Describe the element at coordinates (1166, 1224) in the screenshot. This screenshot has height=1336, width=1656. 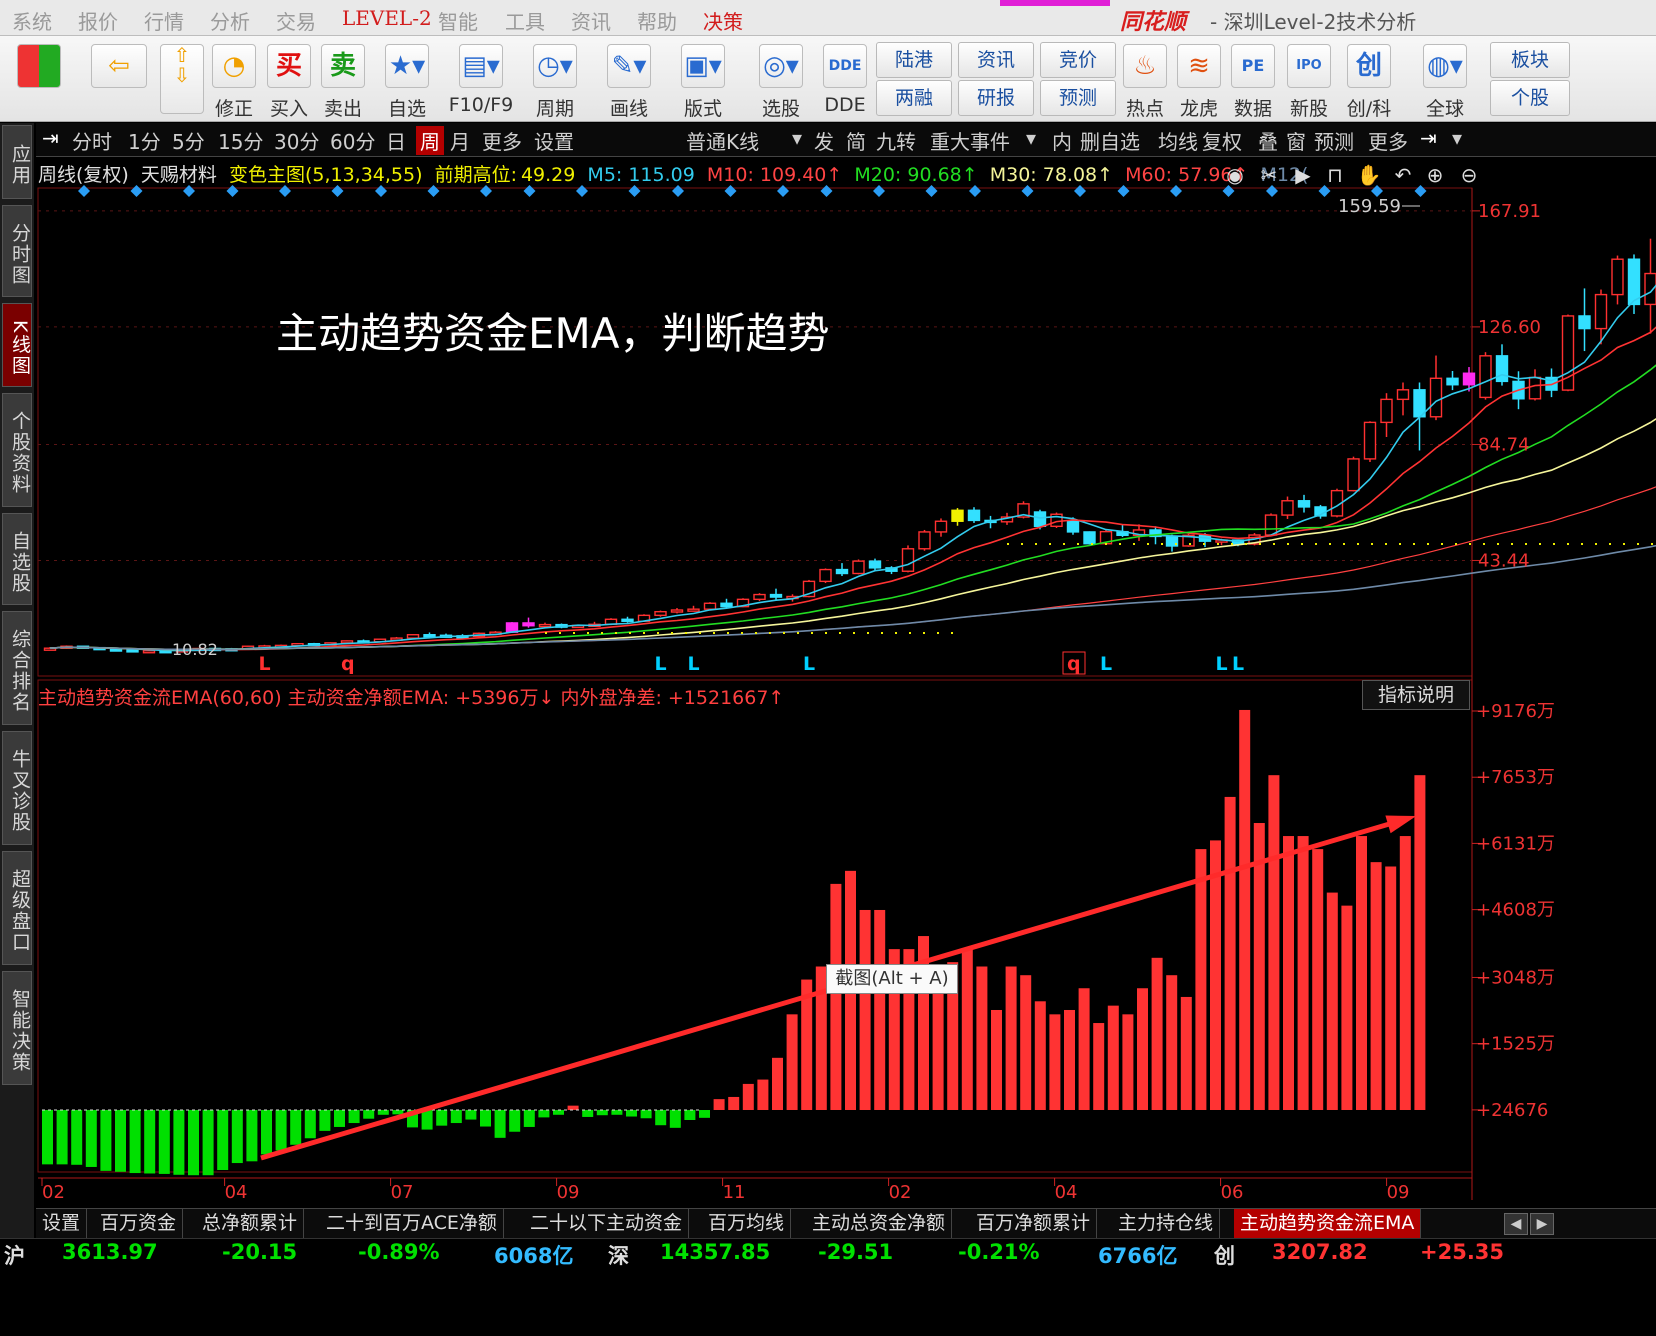
I see `tab-main-position: 主力持仓线` at that location.